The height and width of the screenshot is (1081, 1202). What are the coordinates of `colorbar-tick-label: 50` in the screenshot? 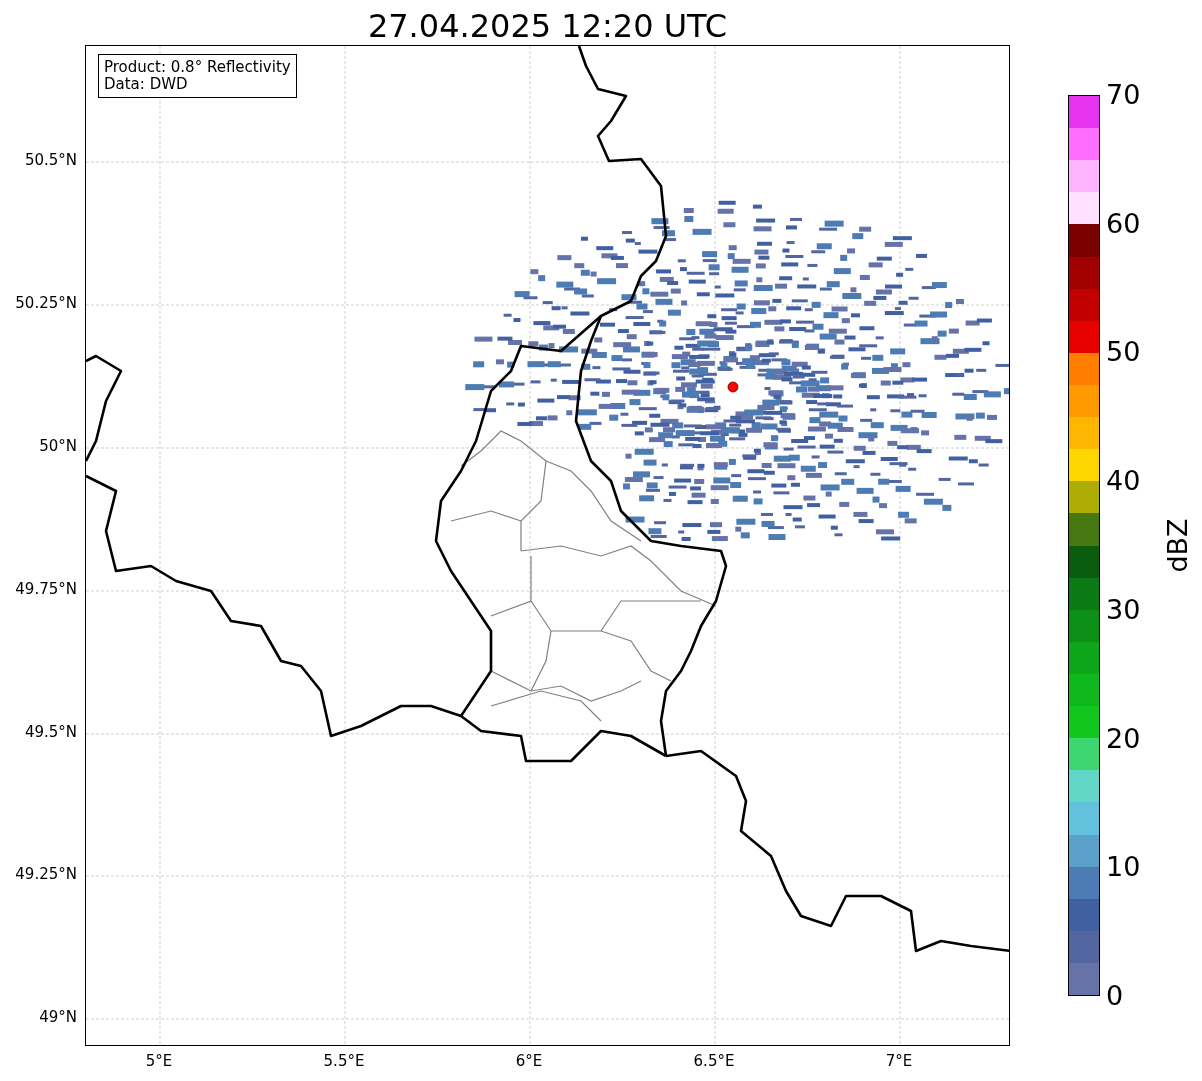 It's located at (1123, 352).